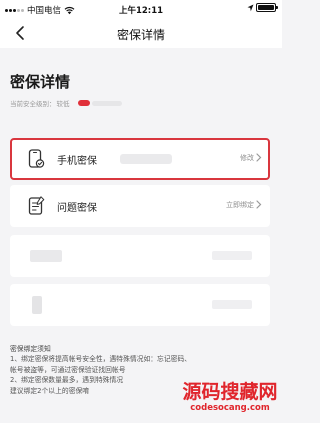 The image size is (320, 423). Describe the element at coordinates (83, 103) in the screenshot. I see `security-level-indicator` at that location.